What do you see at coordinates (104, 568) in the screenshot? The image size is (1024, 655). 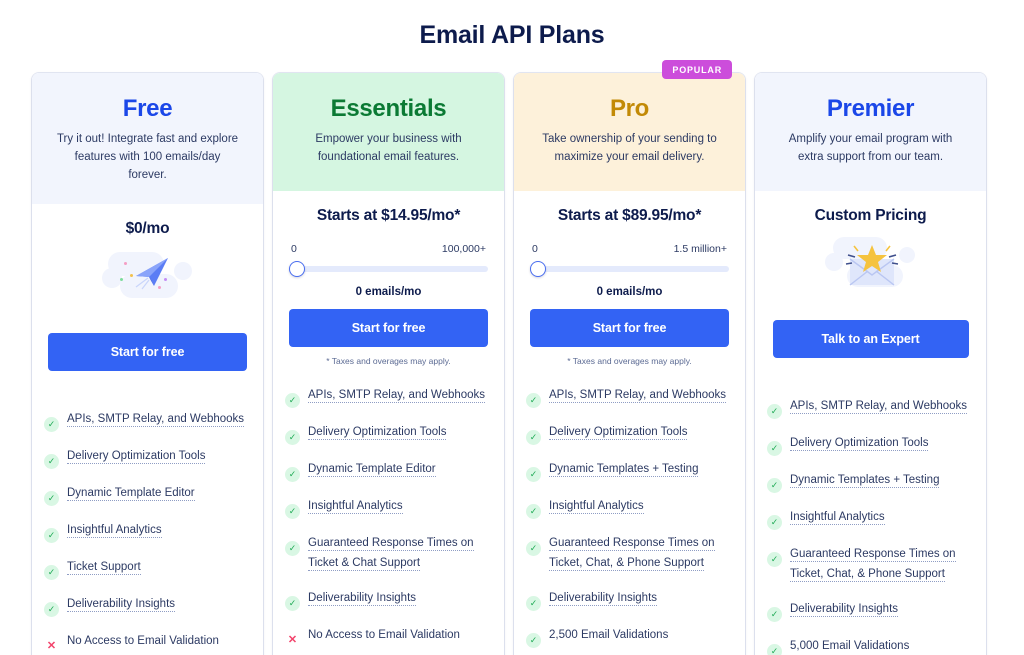 I see `feature-label: Ticket Support` at bounding box center [104, 568].